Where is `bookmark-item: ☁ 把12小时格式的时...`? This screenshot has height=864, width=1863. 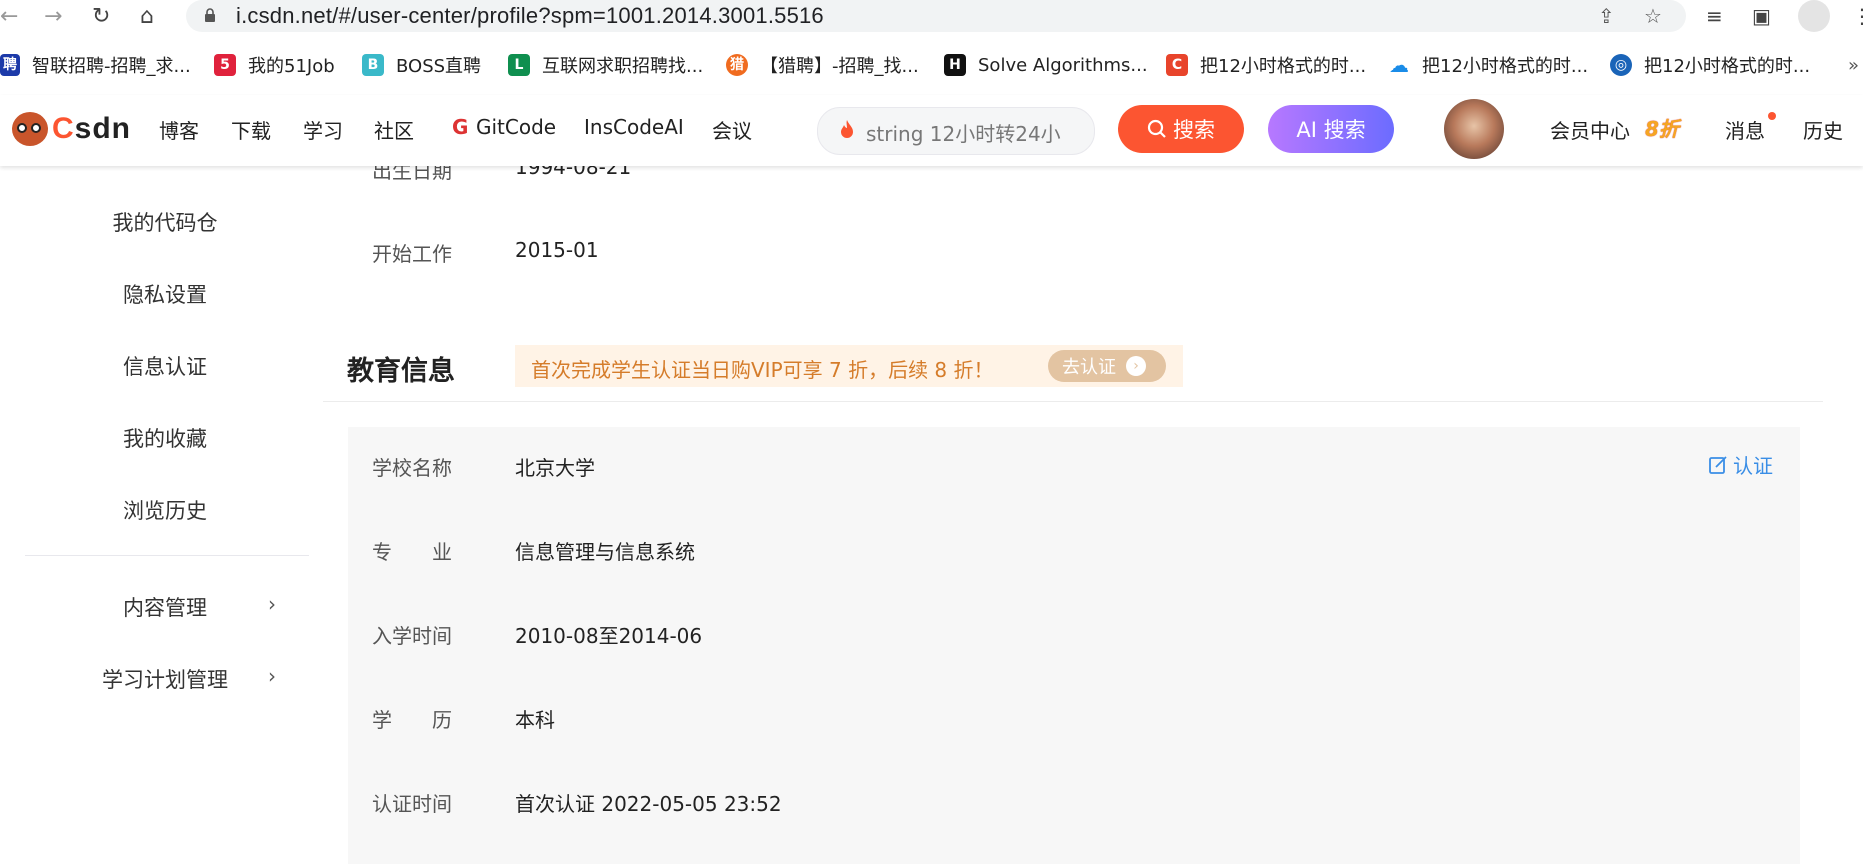
bookmark-item: ☁ 把12小时格式的时... is located at coordinates (1488, 65).